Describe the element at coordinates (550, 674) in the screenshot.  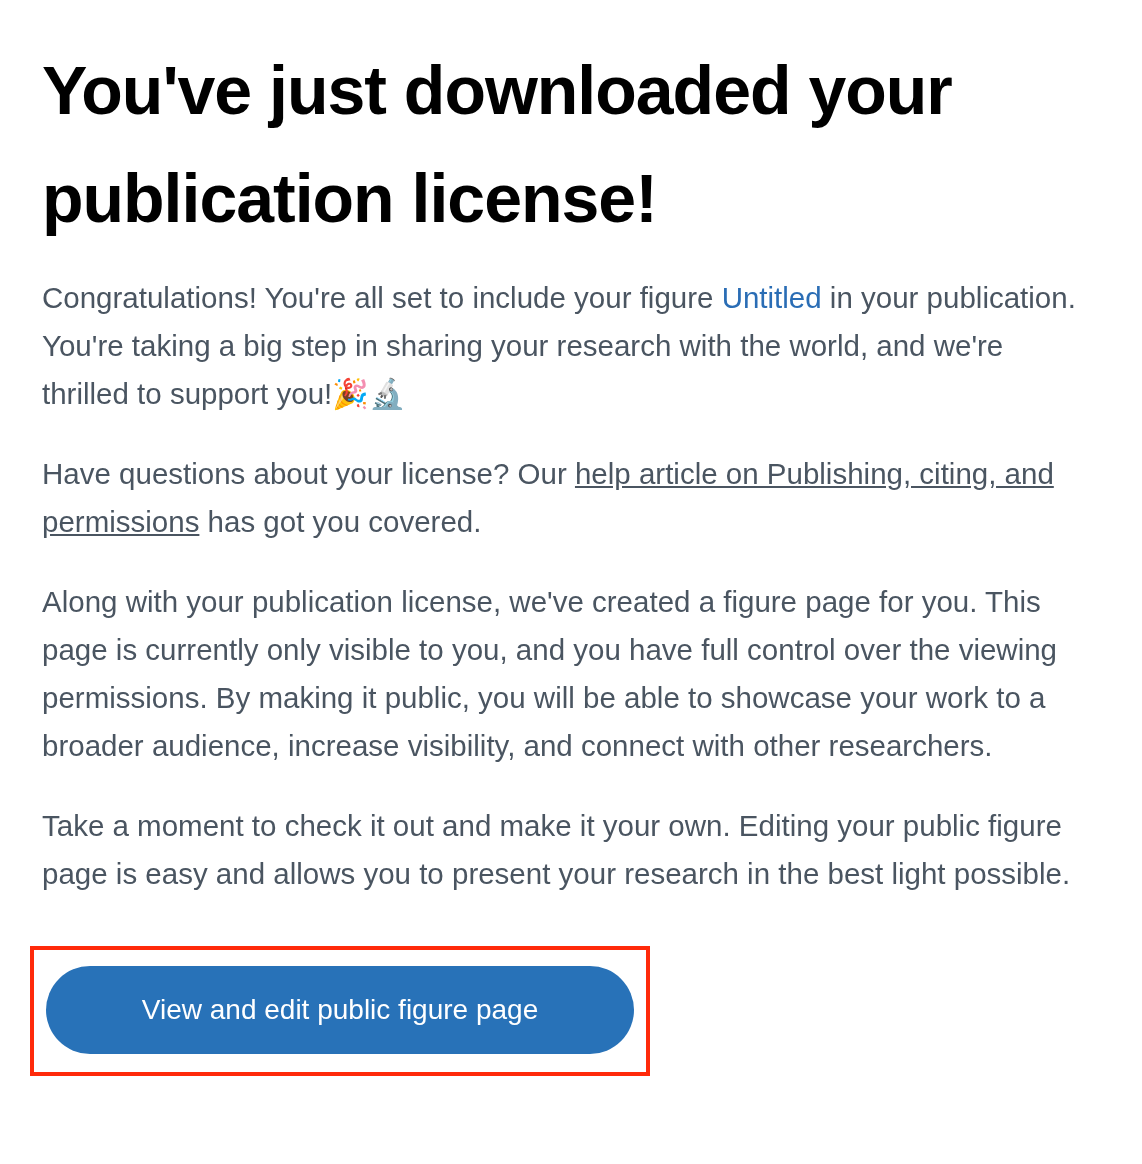
I see `paragraph: Along with your publication license, we've created a figure page for you. This page is currently only visible to you, and you have full control over the viewing permissions. By making it public, you will be able to showcase your work to a broader audience, increase visibility, and connect with other researchers.` at that location.